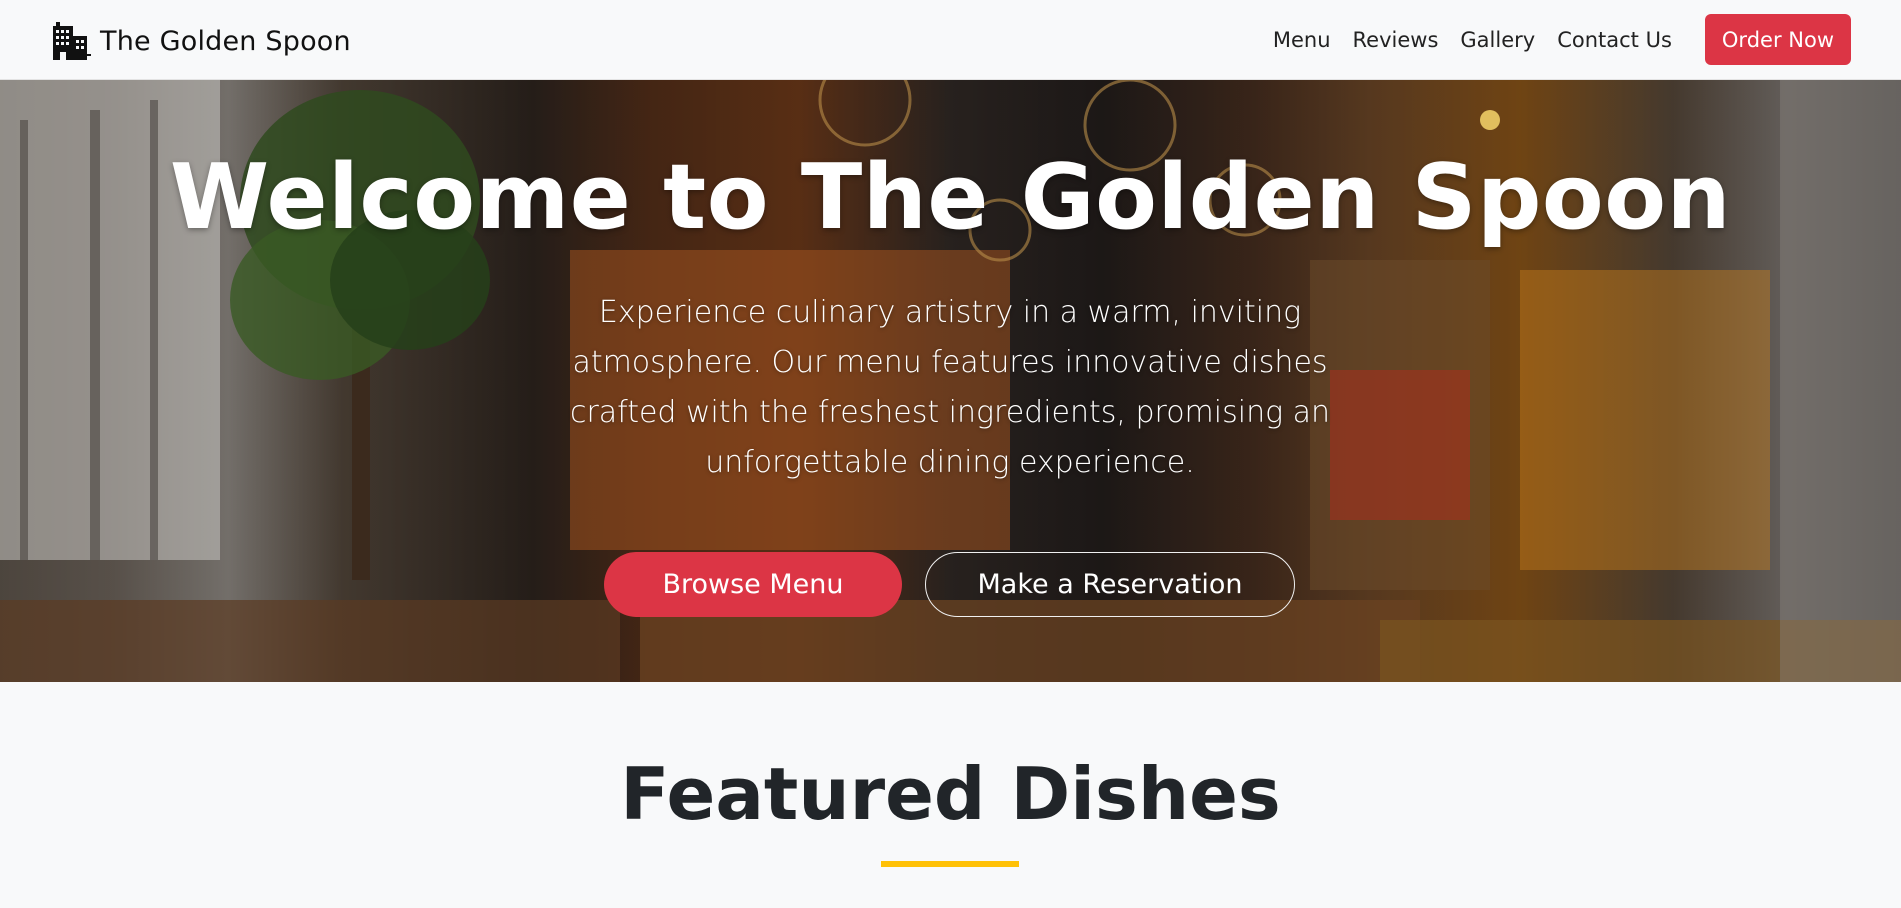  I want to click on hero-title: Welcome to The Golden Spoon, so click(950, 197).